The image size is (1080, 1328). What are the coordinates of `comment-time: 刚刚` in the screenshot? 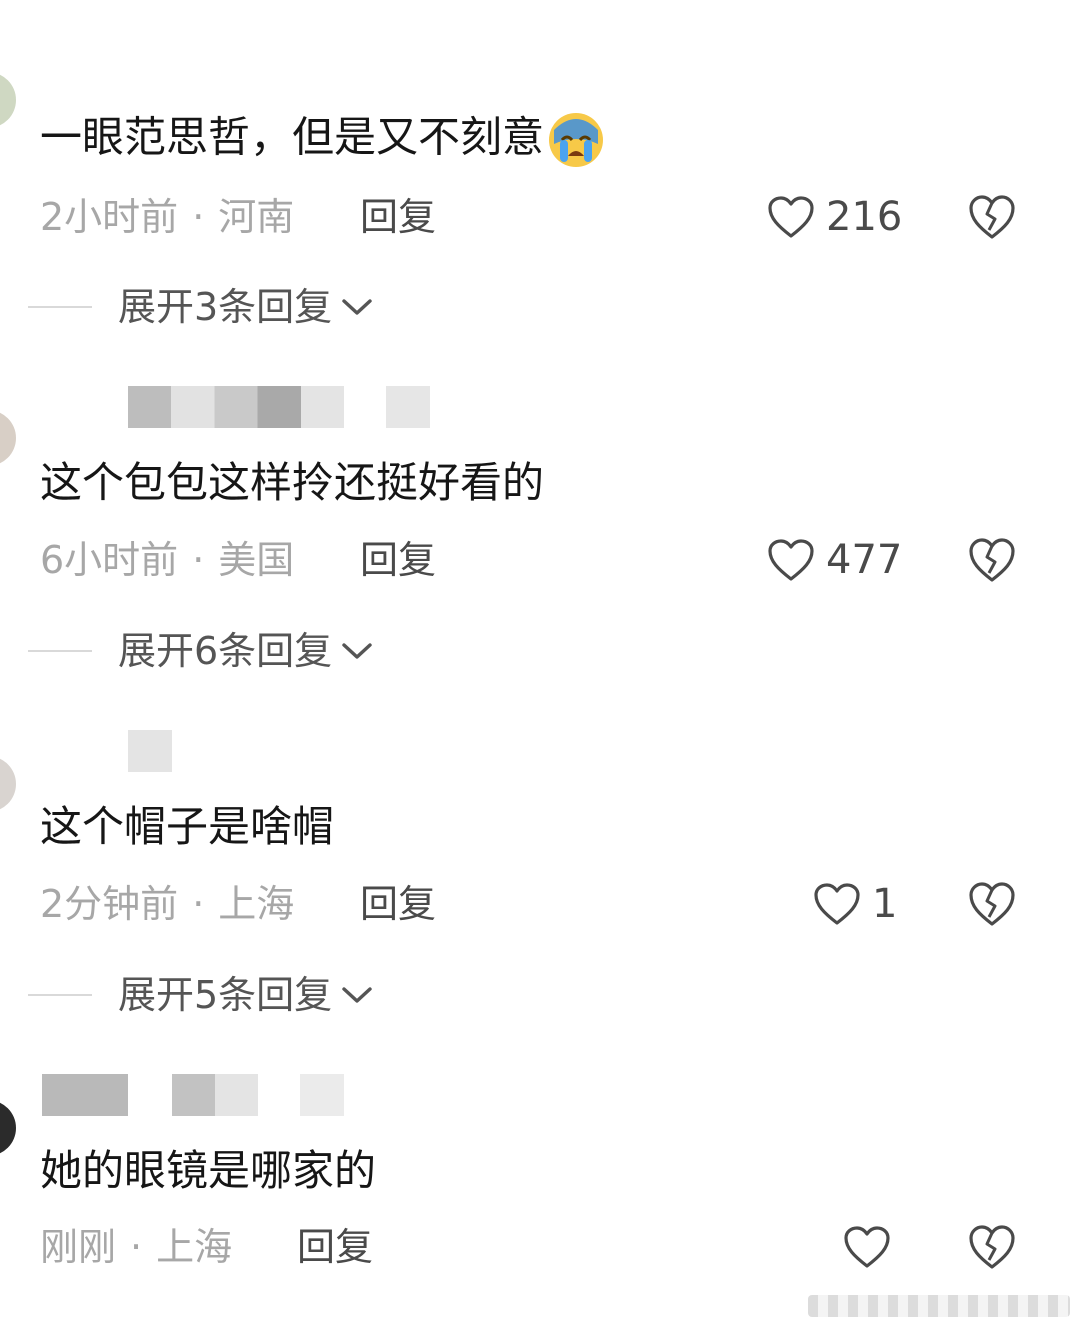 It's located at (78, 1247).